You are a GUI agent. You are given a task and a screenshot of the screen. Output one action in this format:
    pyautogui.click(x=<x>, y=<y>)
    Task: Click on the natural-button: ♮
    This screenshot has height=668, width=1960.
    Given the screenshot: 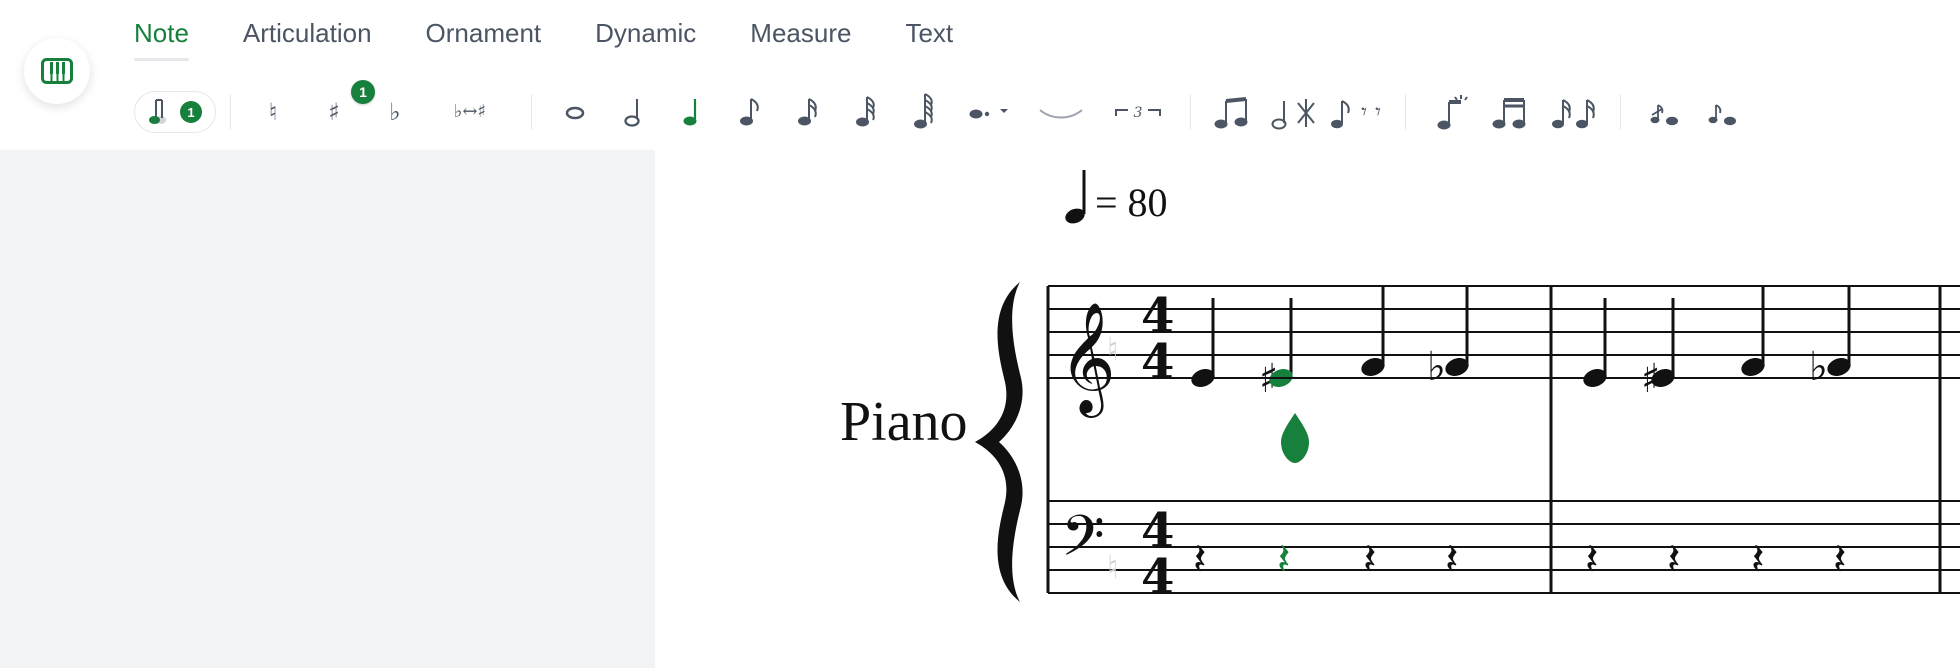 What is the action you would take?
    pyautogui.click(x=273, y=112)
    